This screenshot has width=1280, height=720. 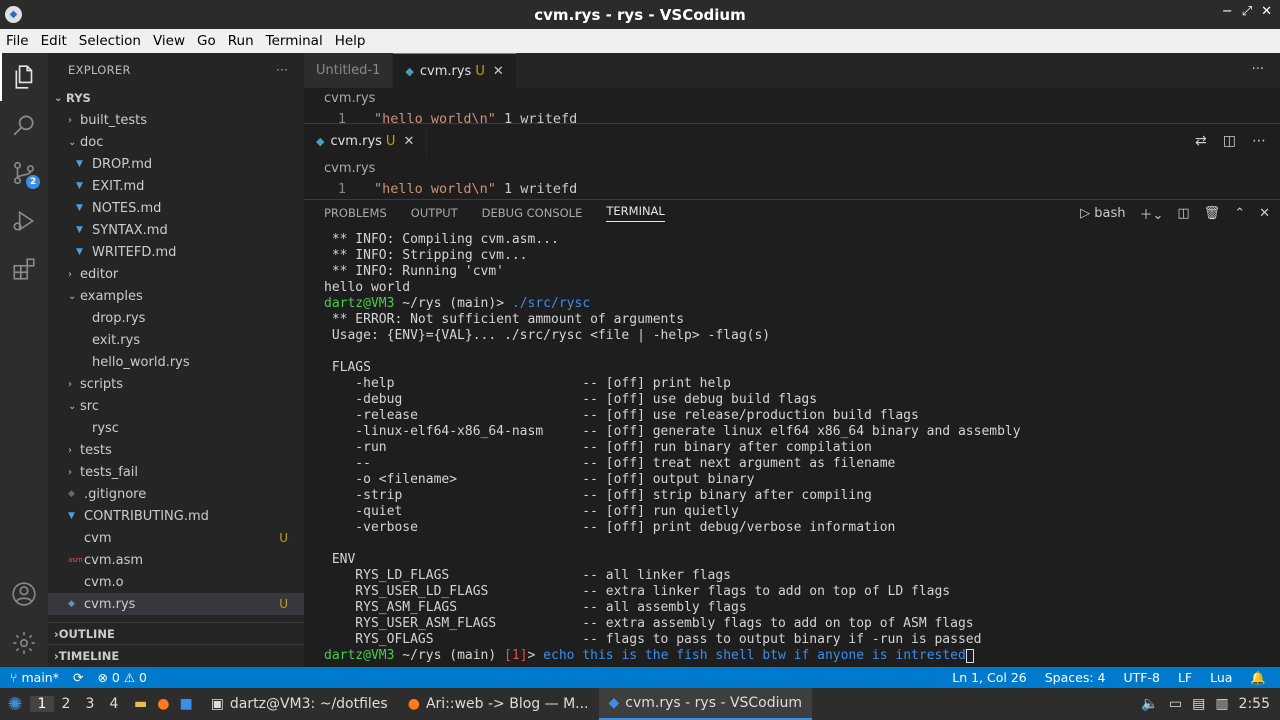 What do you see at coordinates (134, 252) in the screenshot?
I see `tree-item-label: WRITEFD.md` at bounding box center [134, 252].